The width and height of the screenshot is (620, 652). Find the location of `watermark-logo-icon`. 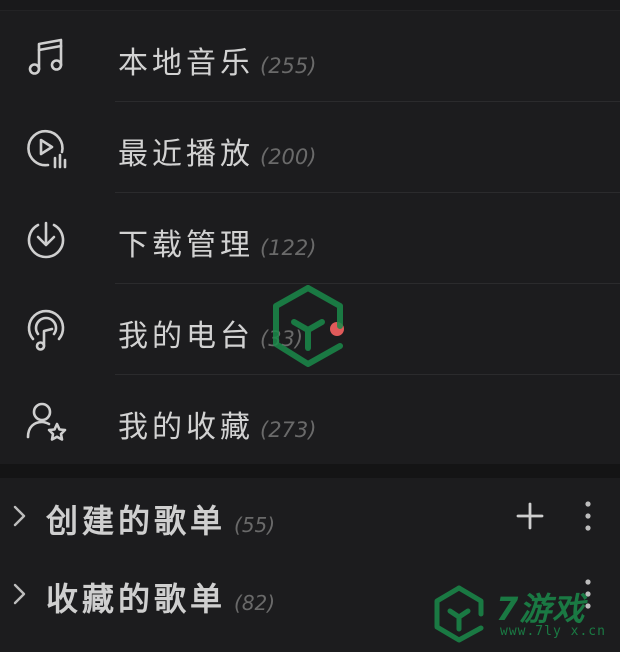

watermark-logo-icon is located at coordinates (459, 614).